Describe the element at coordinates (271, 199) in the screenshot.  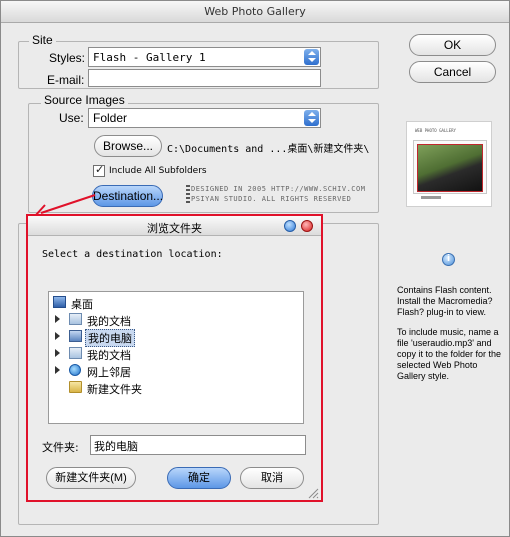
I see `watermark-line2: PSIYAN STUDIO. ALL RIGHTS RESERVED` at that location.